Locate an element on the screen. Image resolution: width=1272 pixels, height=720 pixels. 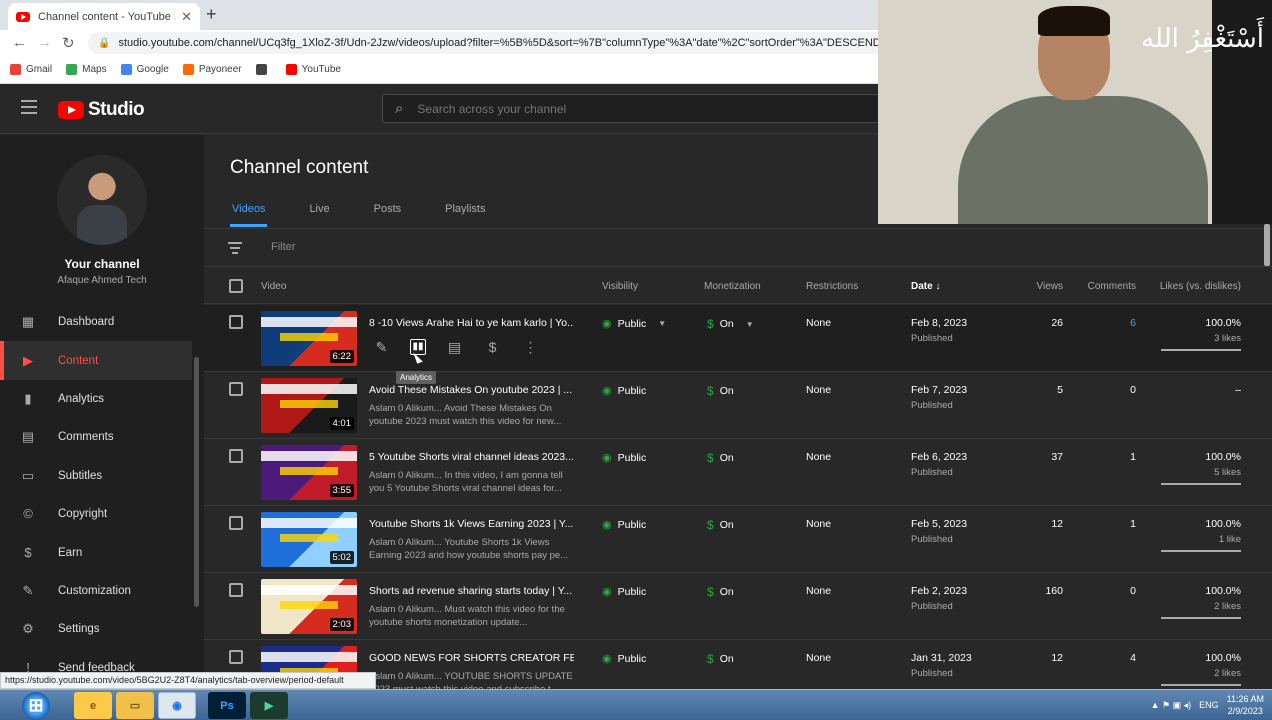
studio-logo: Studio is located at coordinates (101, 110).